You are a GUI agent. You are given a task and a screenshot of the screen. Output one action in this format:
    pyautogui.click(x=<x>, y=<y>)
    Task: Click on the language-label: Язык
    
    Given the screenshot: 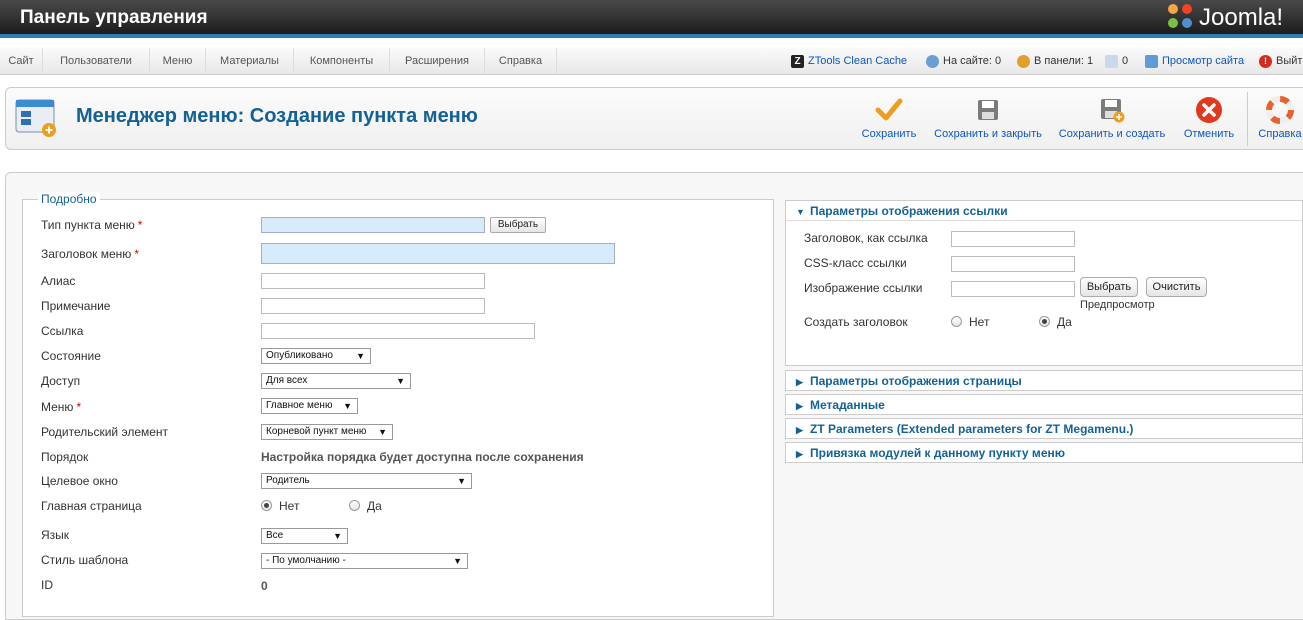 What is the action you would take?
    pyautogui.click(x=55, y=535)
    